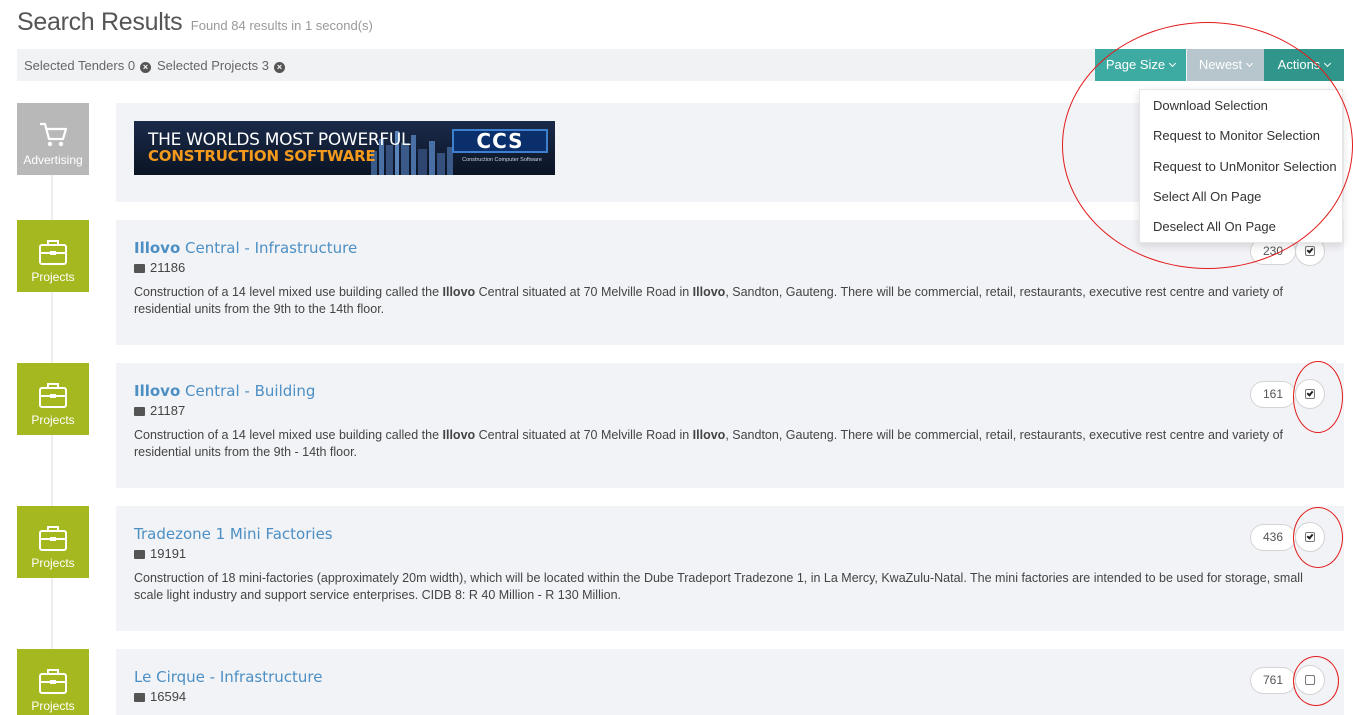 The image size is (1353, 715). I want to click on title-text: Le Cirque - Infrastructure, so click(228, 677).